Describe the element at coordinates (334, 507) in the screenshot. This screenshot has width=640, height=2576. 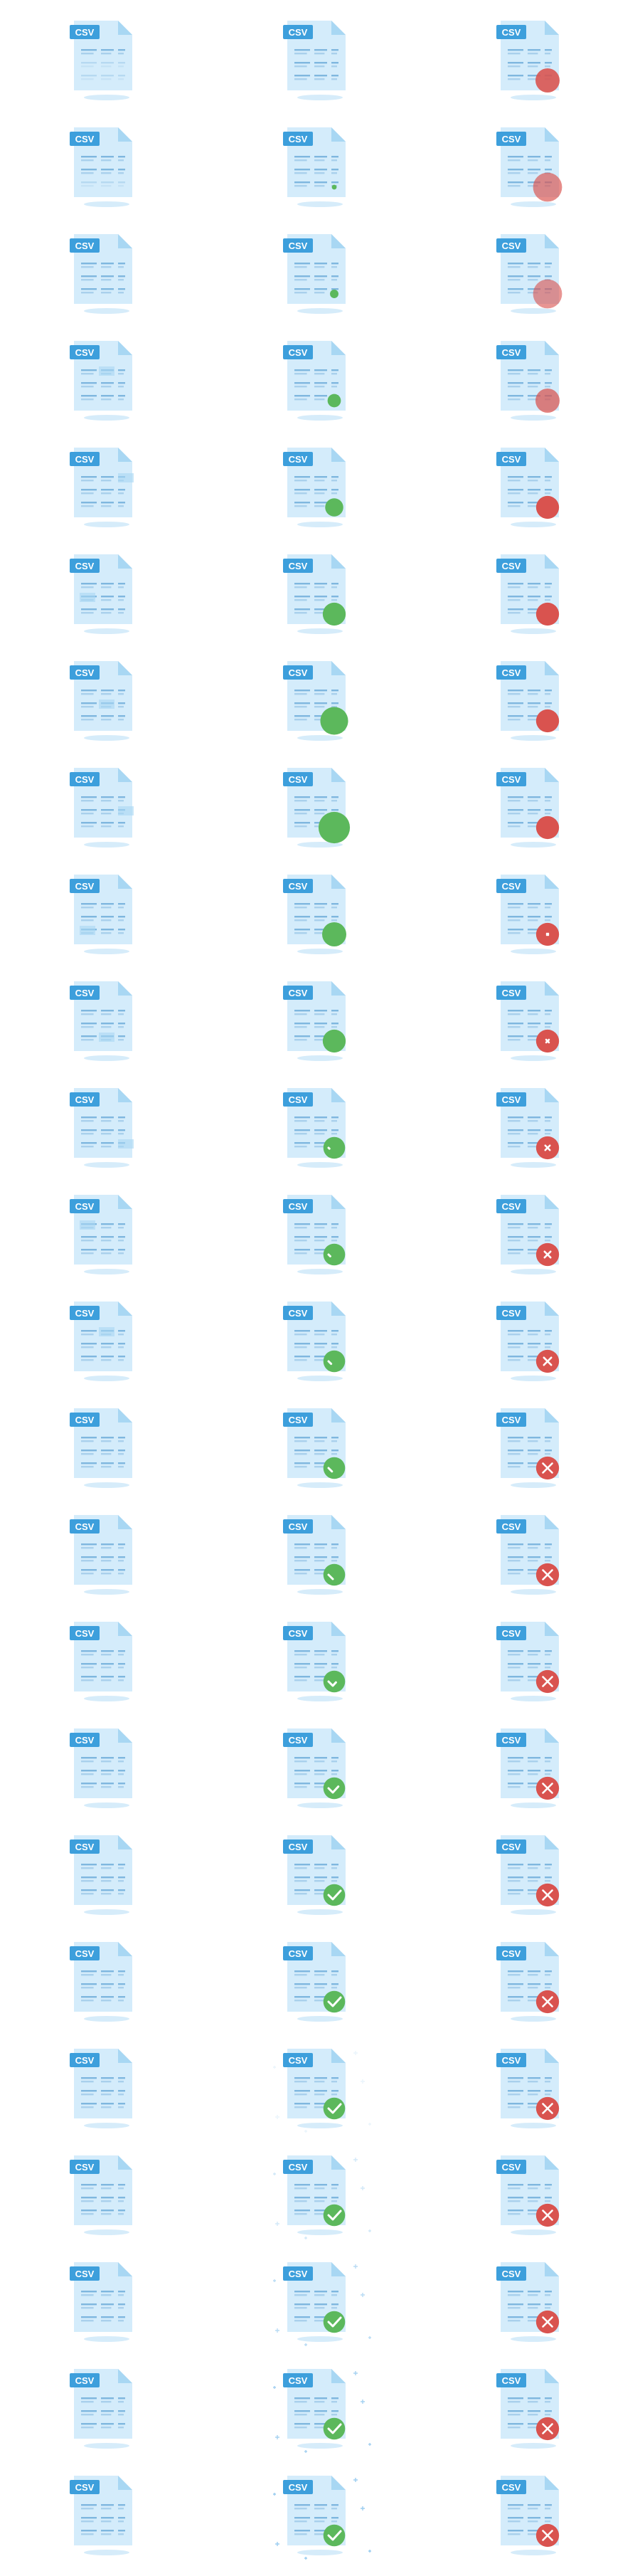
I see `success-badge` at that location.